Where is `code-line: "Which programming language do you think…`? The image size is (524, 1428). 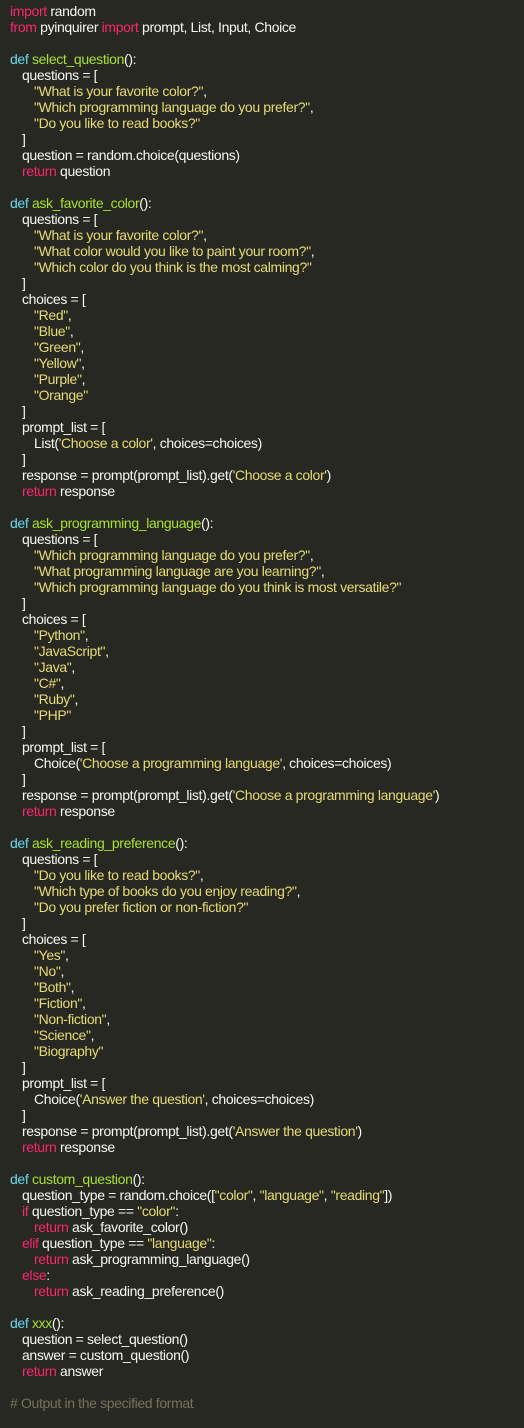 code-line: "Which programming language do you think… is located at coordinates (267, 587).